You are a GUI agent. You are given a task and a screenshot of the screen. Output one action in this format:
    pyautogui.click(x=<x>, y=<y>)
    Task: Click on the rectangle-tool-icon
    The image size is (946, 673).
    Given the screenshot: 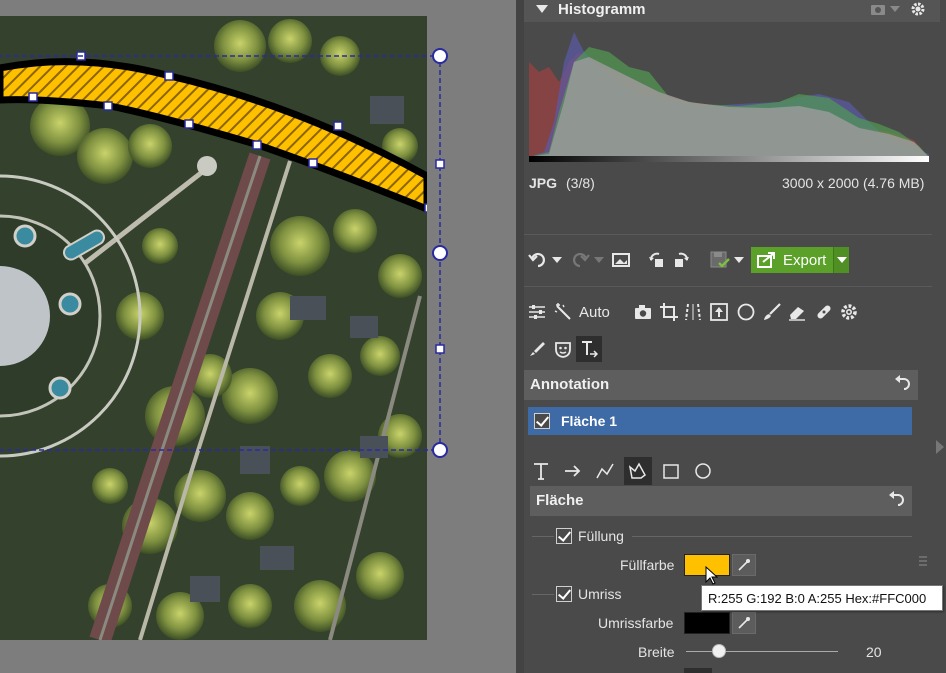 What is the action you would take?
    pyautogui.click(x=671, y=471)
    